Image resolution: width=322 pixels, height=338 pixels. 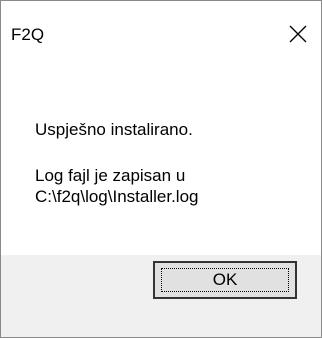 What do you see at coordinates (110, 175) in the screenshot?
I see `log-message-line: Log fajl je zapisan u` at bounding box center [110, 175].